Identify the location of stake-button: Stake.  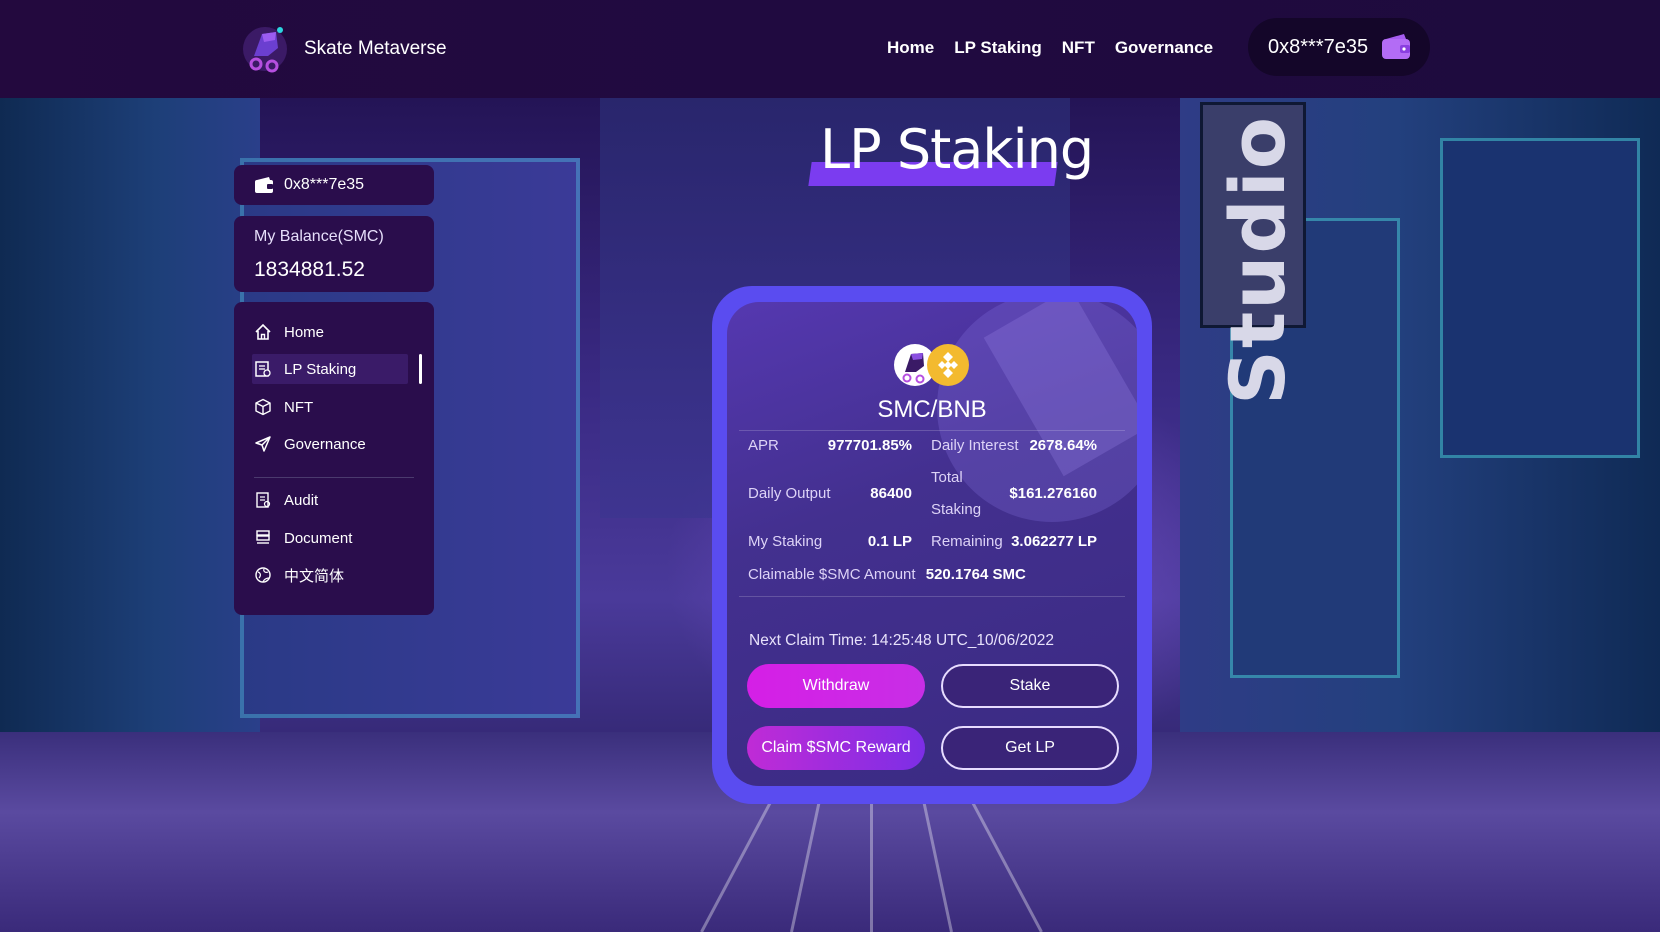
(1030, 686).